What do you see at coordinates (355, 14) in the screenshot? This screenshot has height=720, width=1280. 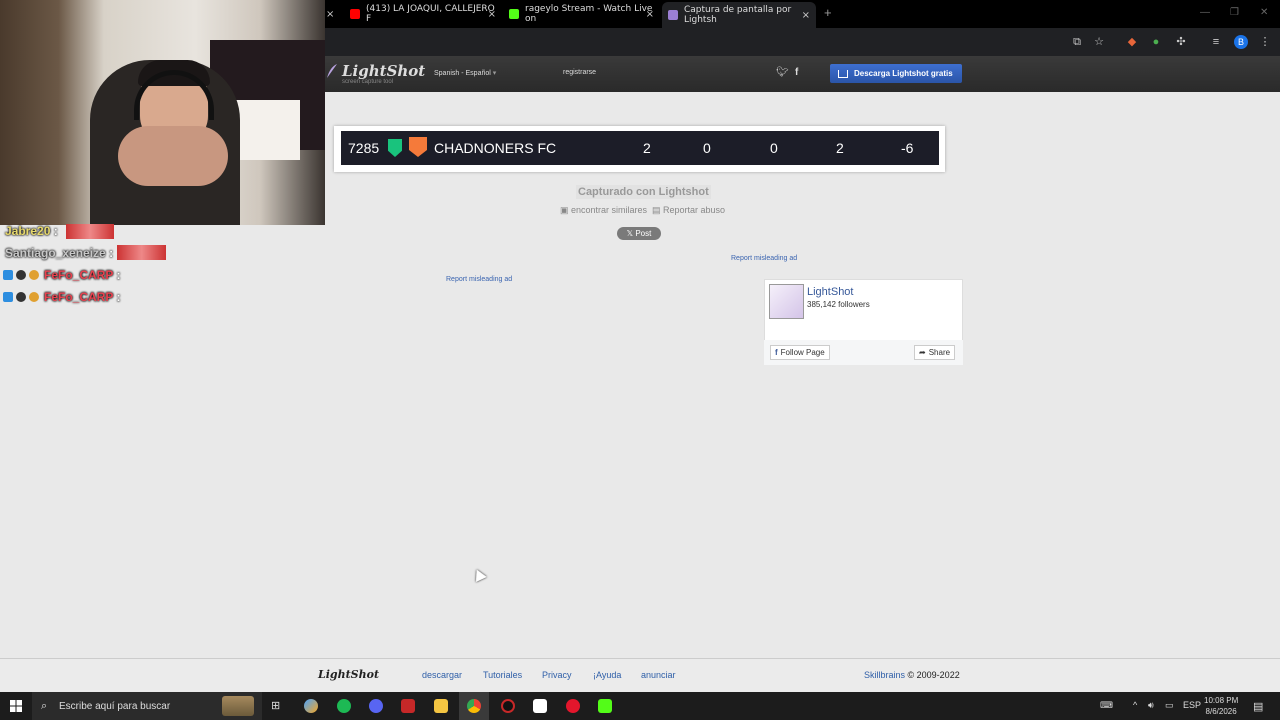 I see `youtube-icon` at bounding box center [355, 14].